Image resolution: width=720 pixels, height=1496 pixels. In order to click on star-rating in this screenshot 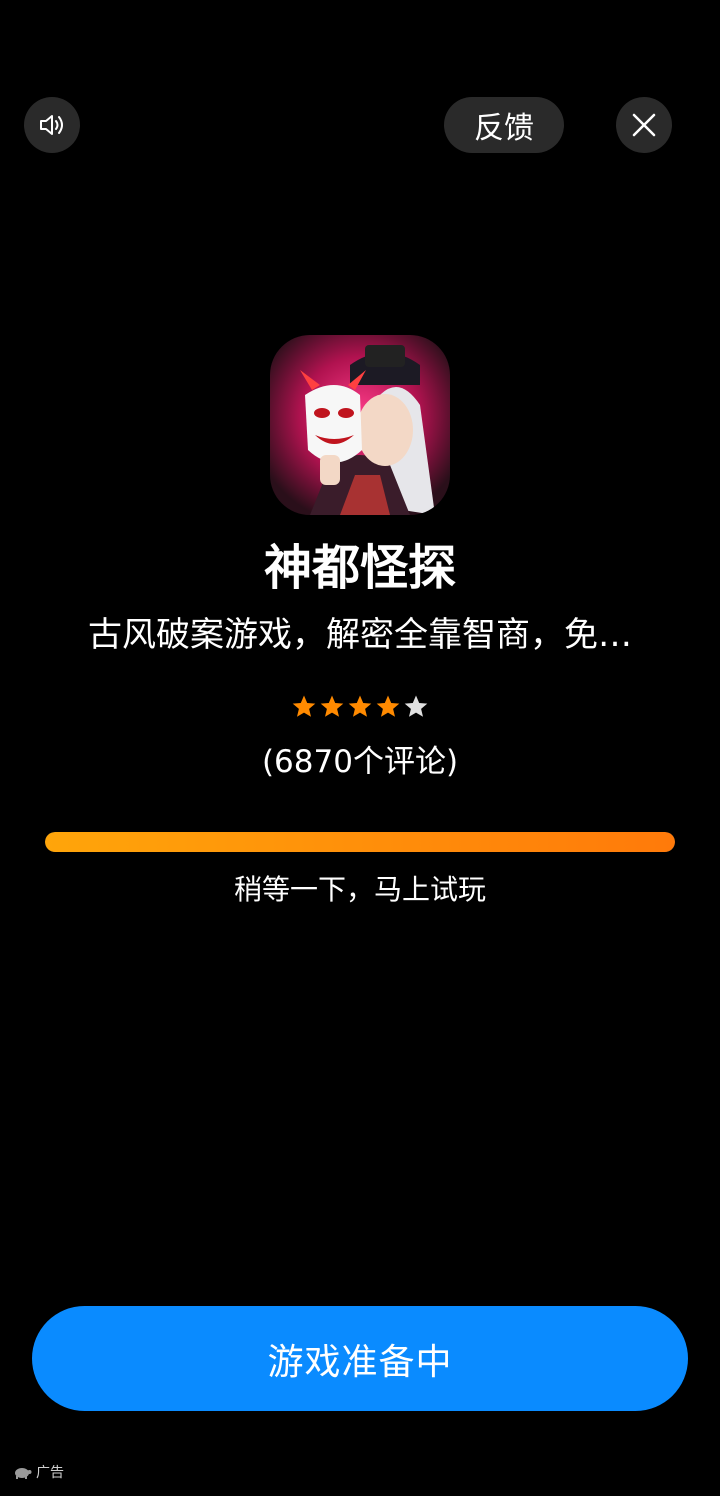, I will do `click(360, 707)`.